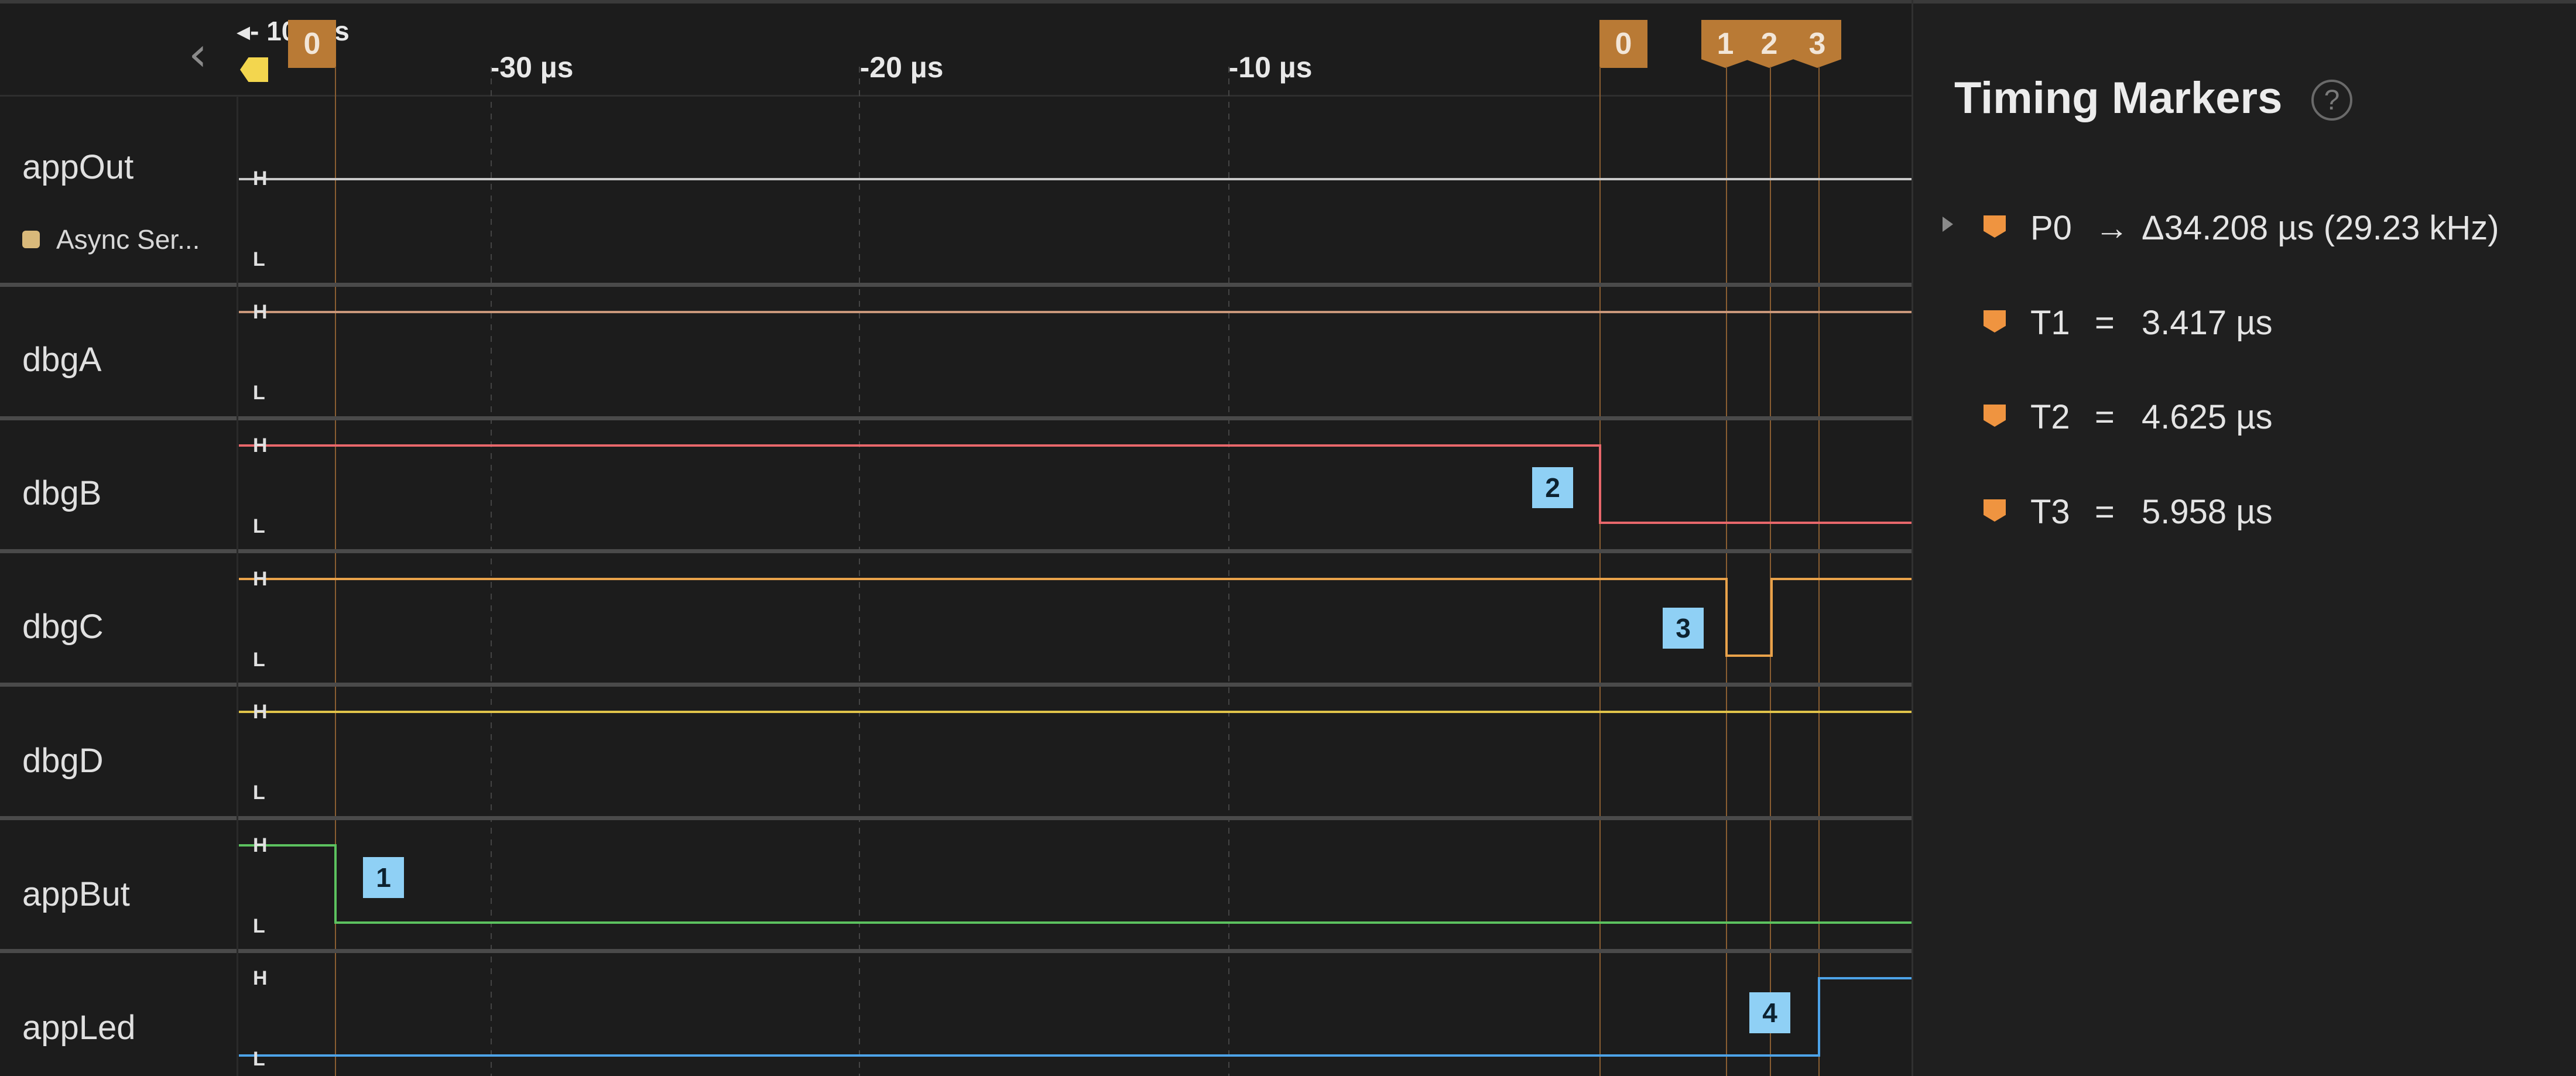 The height and width of the screenshot is (1076, 2576). I want to click on callout-2: 2, so click(1552, 488).